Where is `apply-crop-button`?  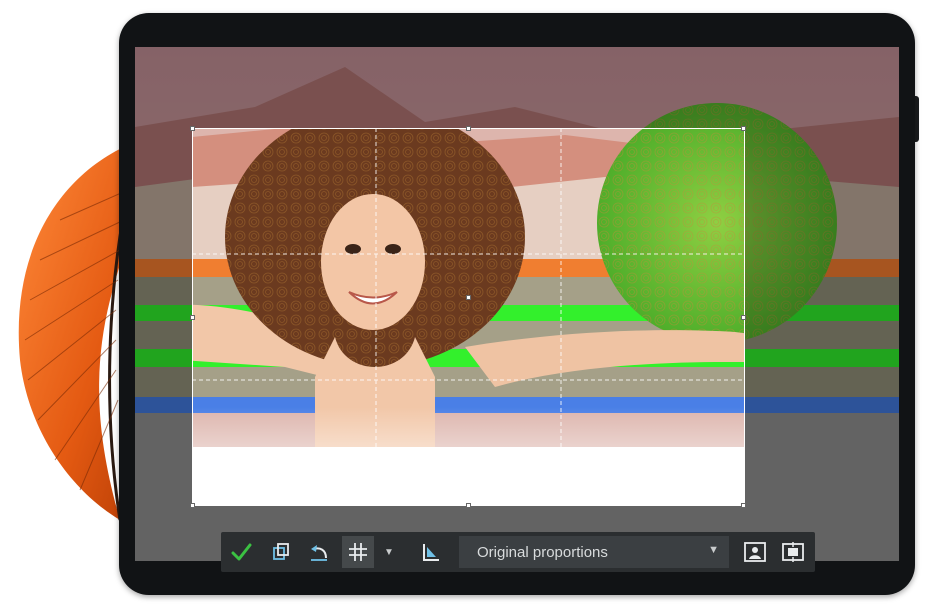 apply-crop-button is located at coordinates (241, 552).